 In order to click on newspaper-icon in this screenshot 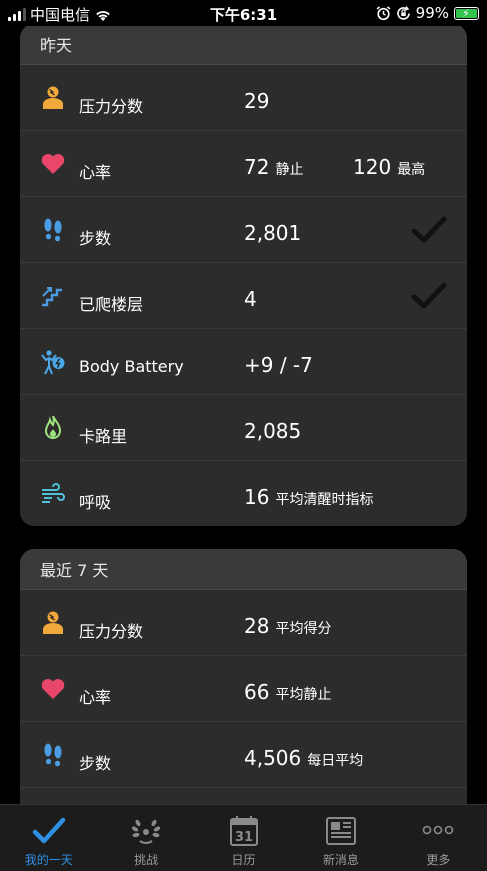, I will do `click(340, 831)`.